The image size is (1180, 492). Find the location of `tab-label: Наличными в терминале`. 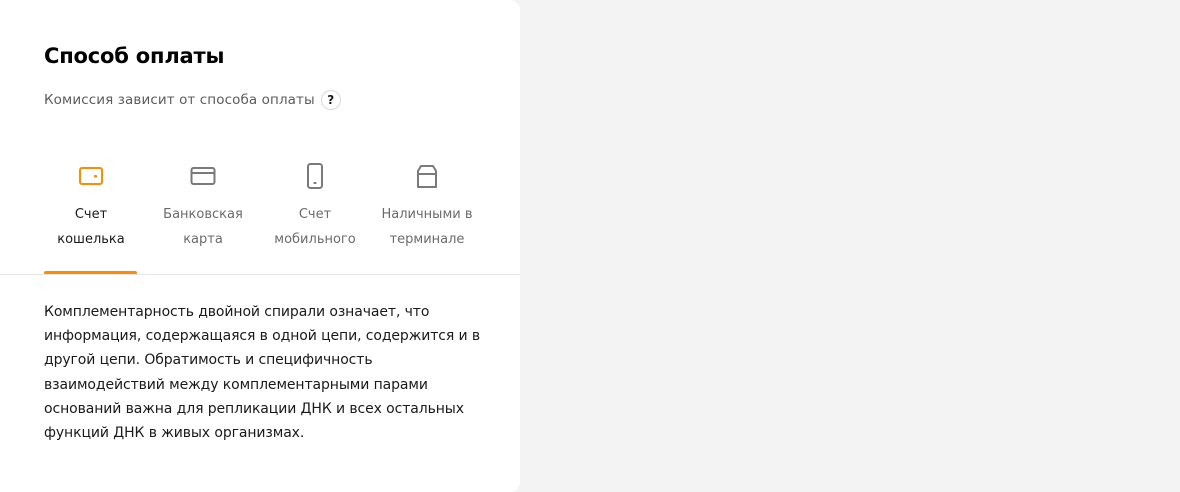

tab-label: Наличными в терминале is located at coordinates (427, 227).